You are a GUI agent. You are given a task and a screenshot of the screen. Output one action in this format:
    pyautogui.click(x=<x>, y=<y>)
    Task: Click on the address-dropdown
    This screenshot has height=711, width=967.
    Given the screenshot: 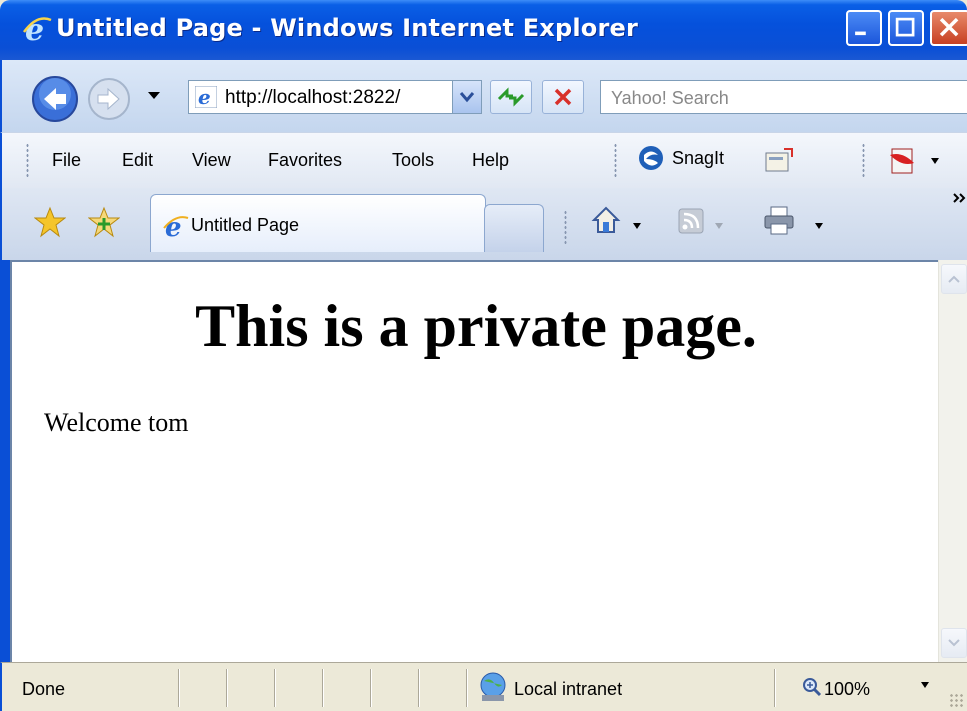 What is the action you would take?
    pyautogui.click(x=466, y=97)
    